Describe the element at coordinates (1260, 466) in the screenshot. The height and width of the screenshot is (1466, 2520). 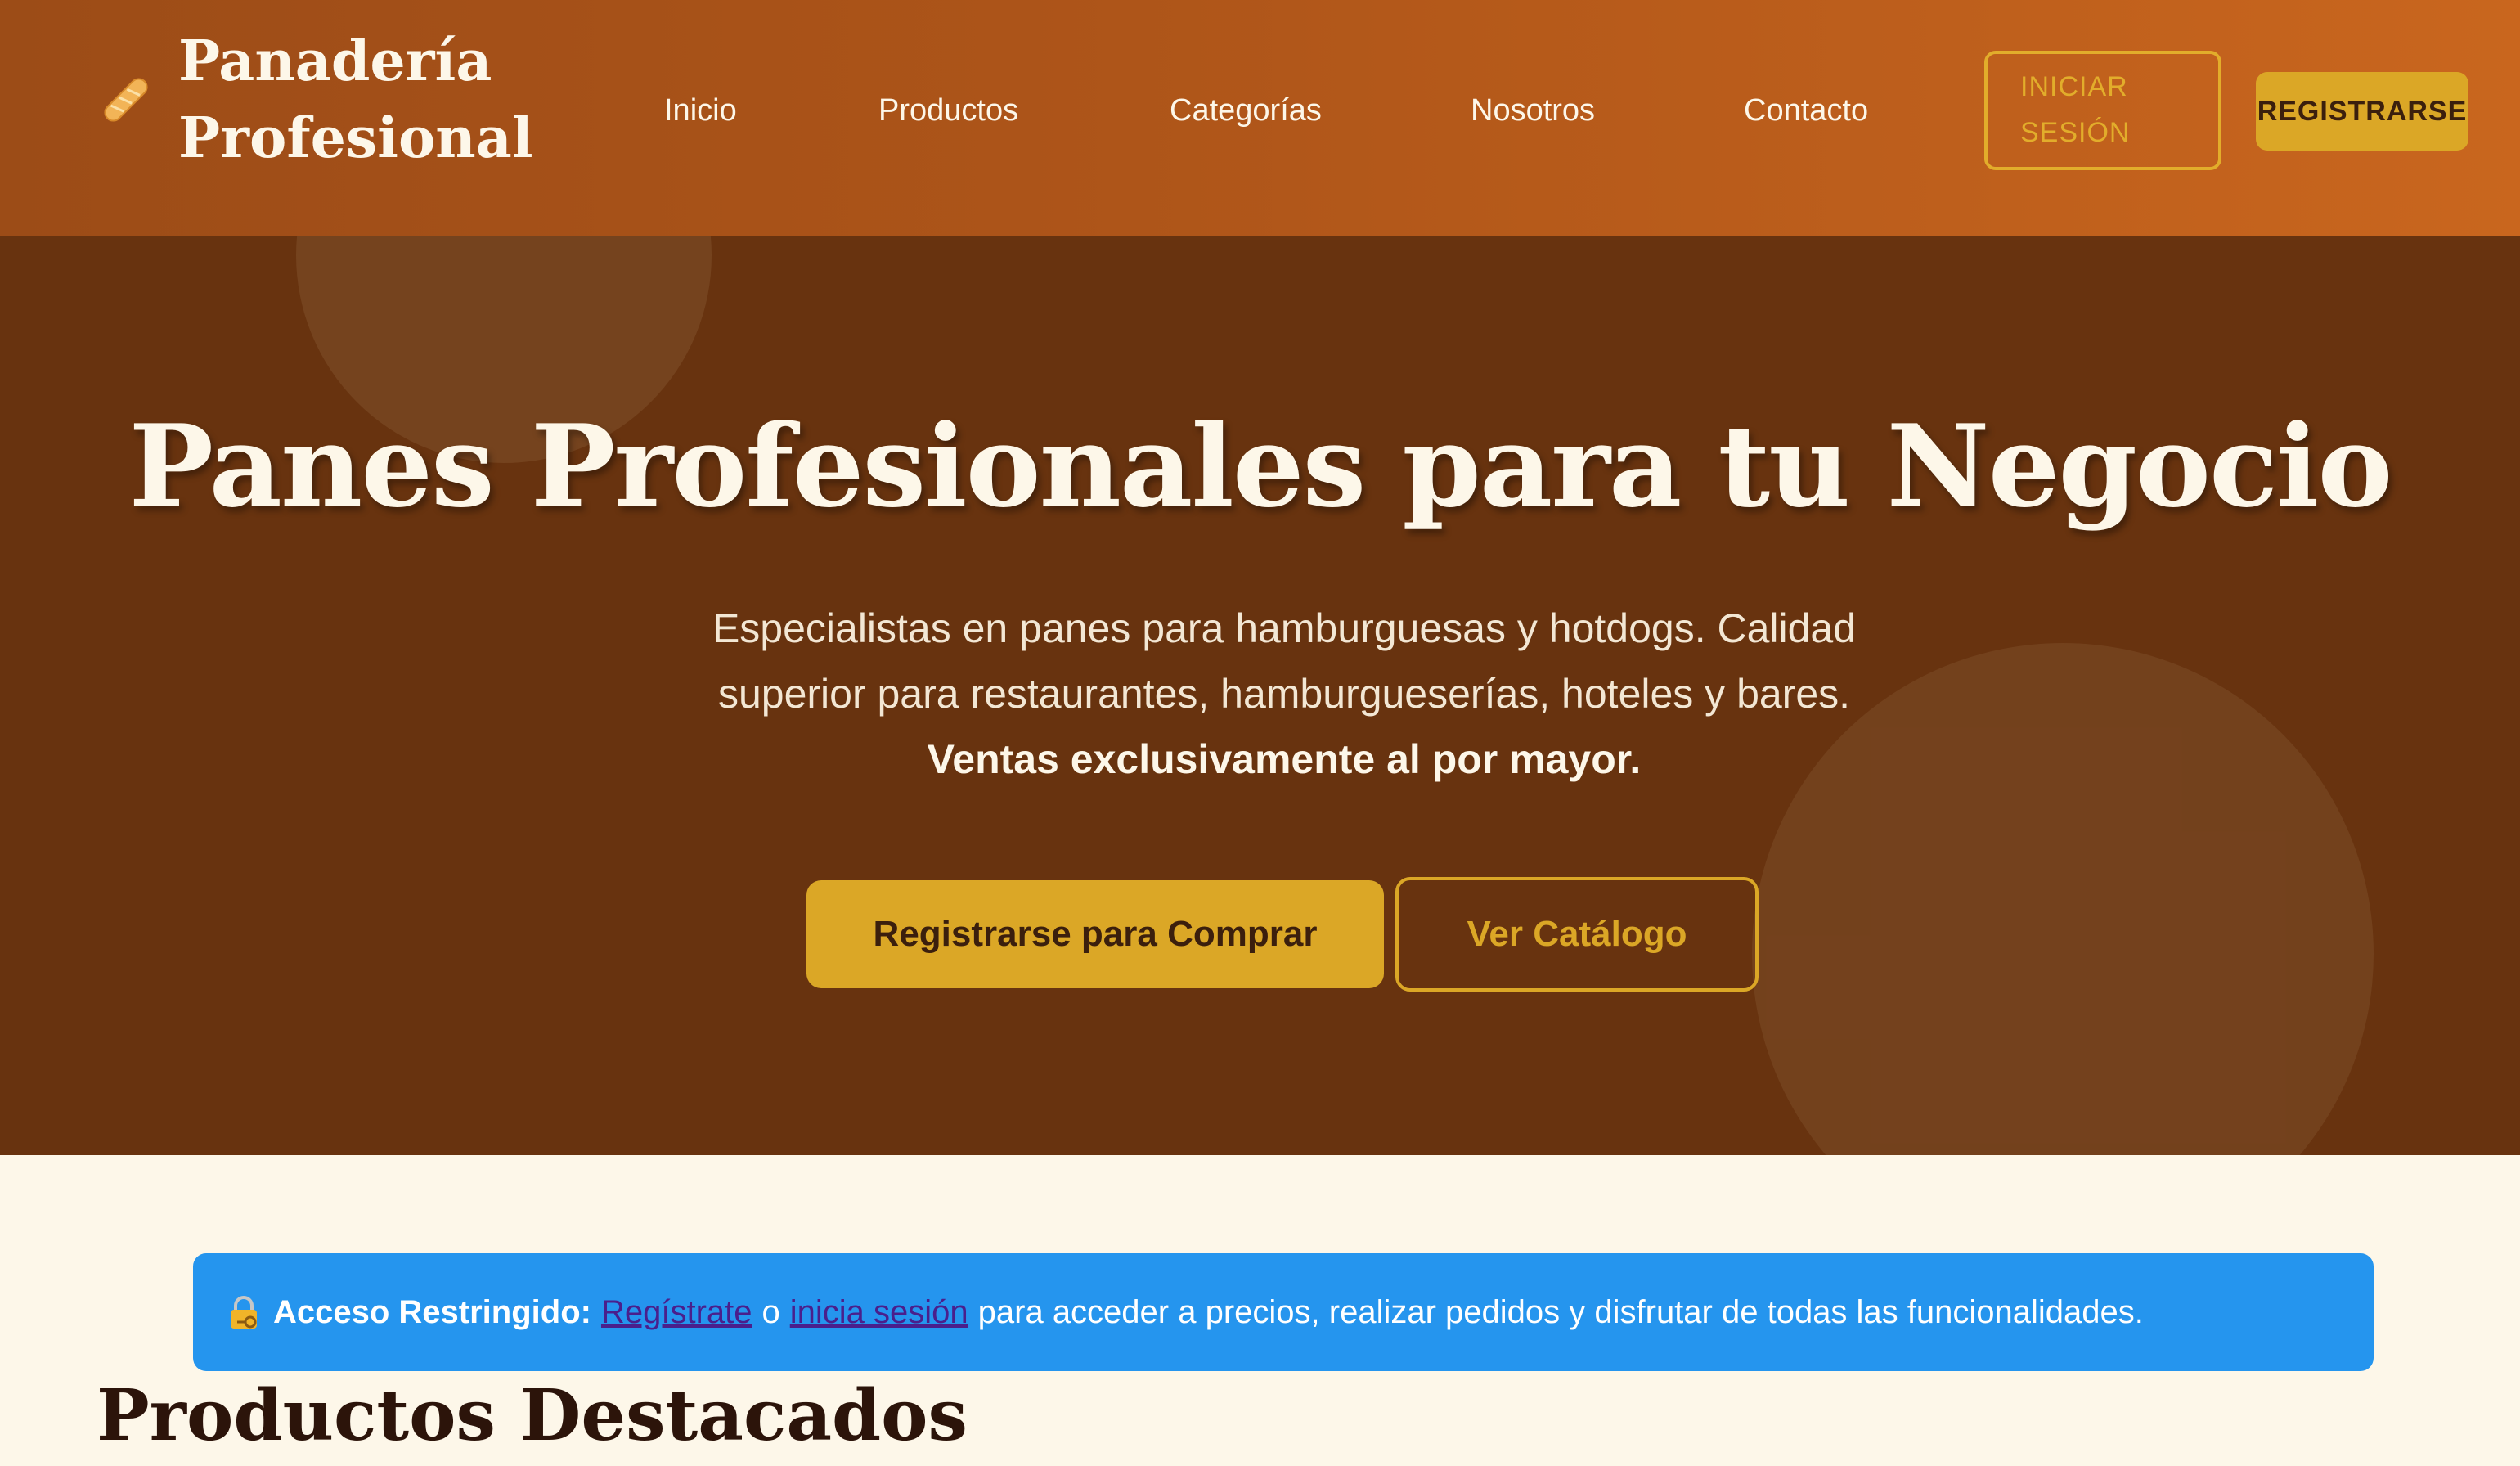
I see `hero-title: Panes Profesionales para tu Negocio` at that location.